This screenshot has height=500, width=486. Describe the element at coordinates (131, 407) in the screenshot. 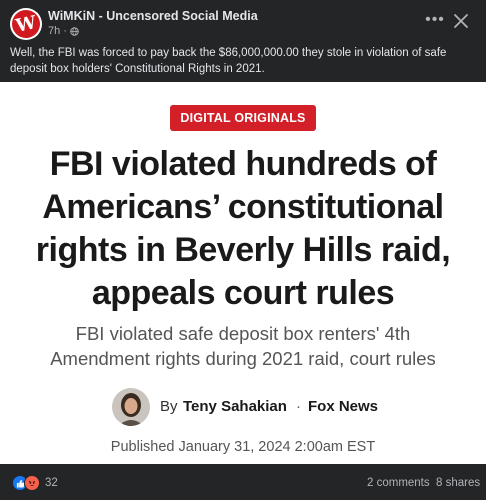

I see `author-avatar` at that location.